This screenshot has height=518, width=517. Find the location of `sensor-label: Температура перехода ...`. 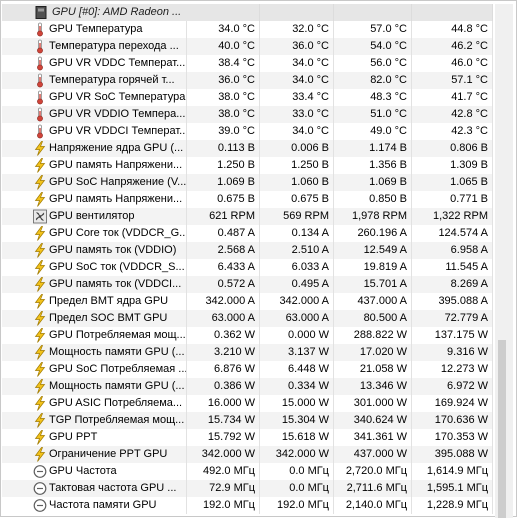

sensor-label: Температура перехода ... is located at coordinates (114, 46).